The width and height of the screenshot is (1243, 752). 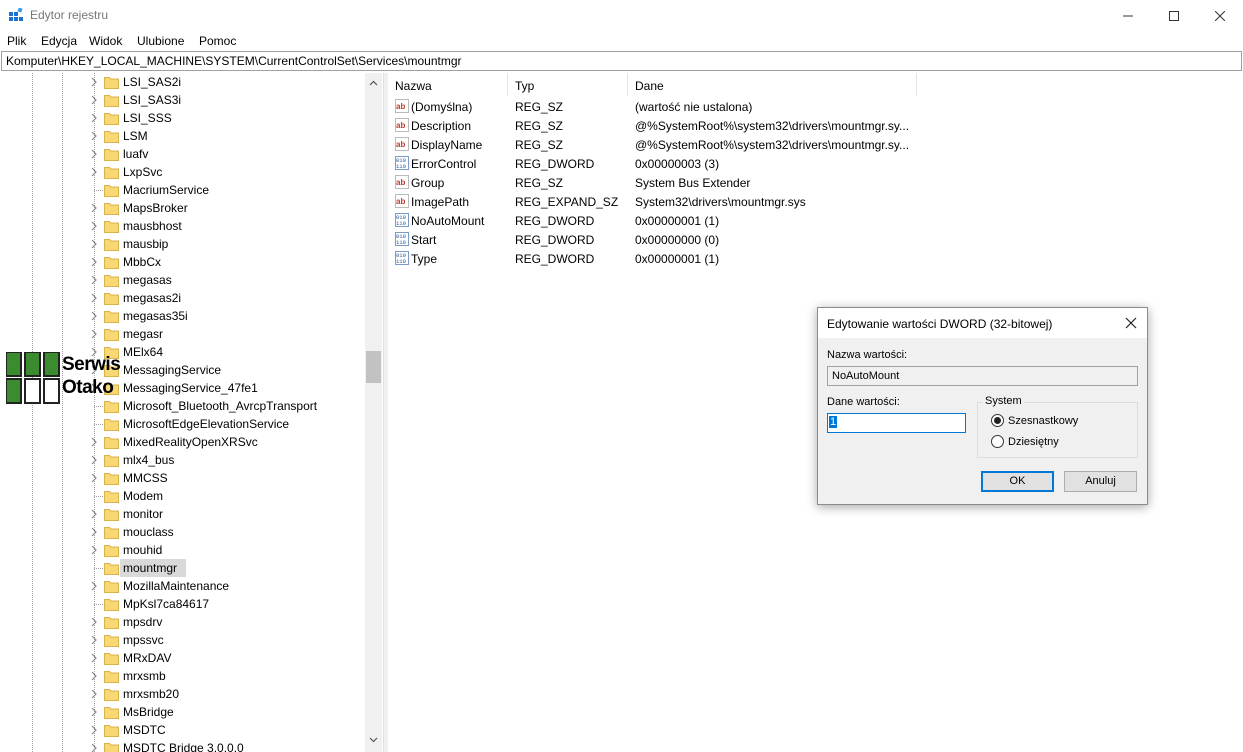 I want to click on tree-item: MapsBroker, so click(x=182, y=208).